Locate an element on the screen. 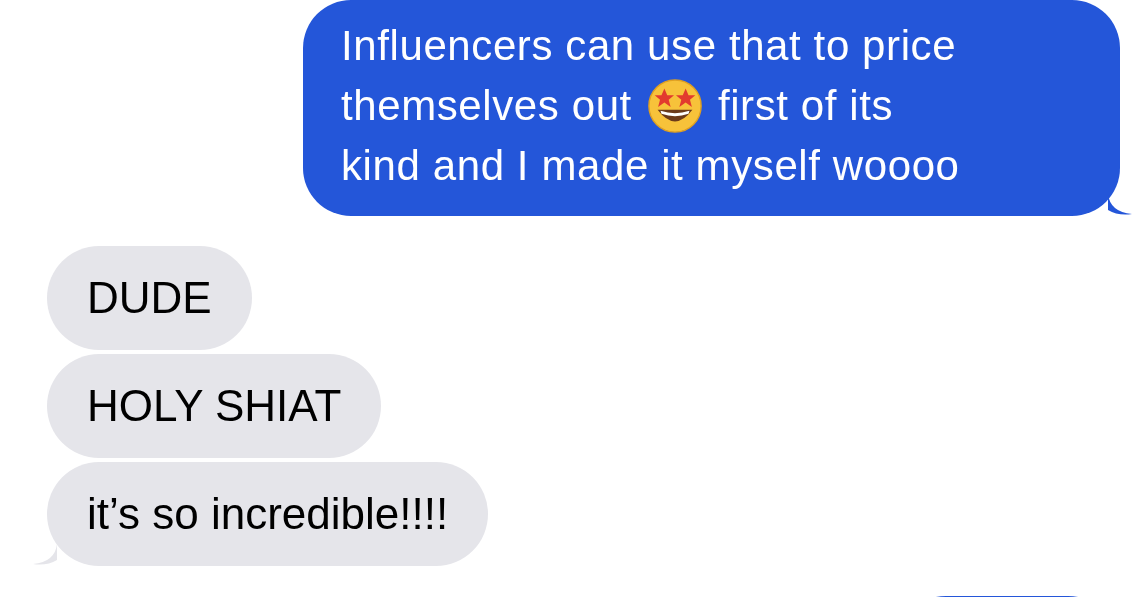 The height and width of the screenshot is (597, 1132). message-text: Influencers can use that to price is located at coordinates (649, 46).